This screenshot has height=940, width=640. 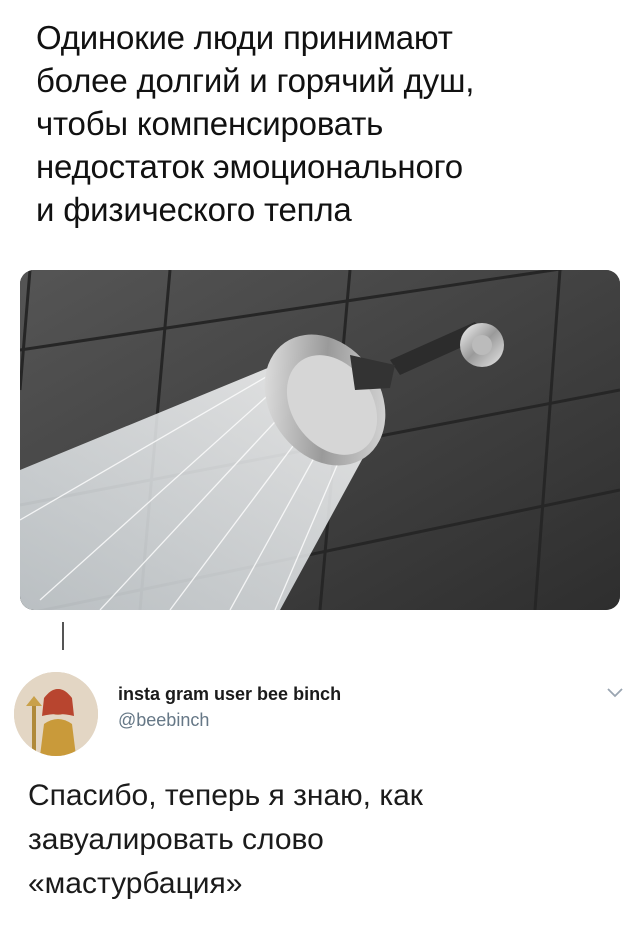 I want to click on reply-line: «мастурбация», so click(x=135, y=883).